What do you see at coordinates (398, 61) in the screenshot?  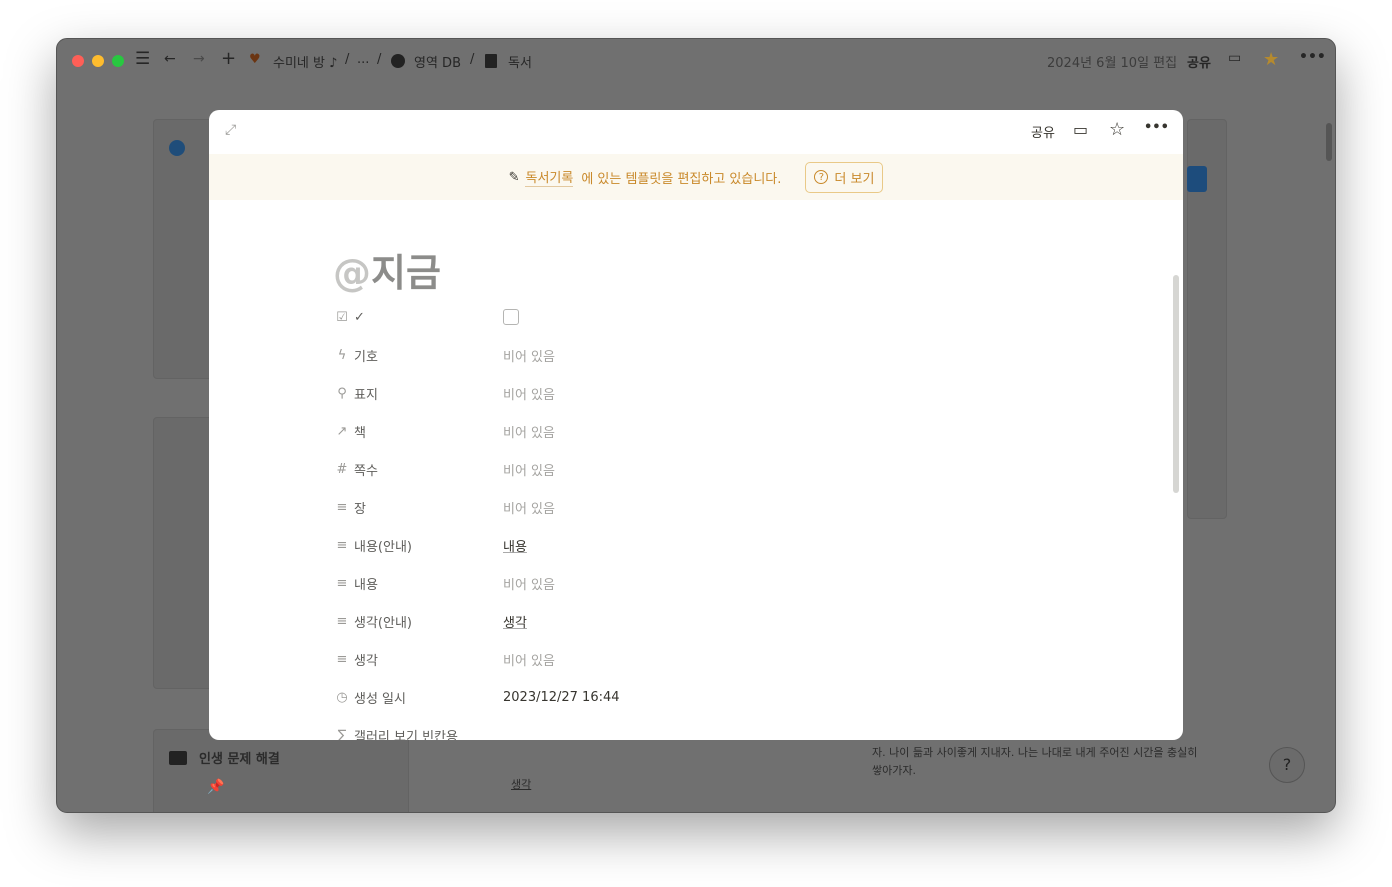 I see `circle-icon` at bounding box center [398, 61].